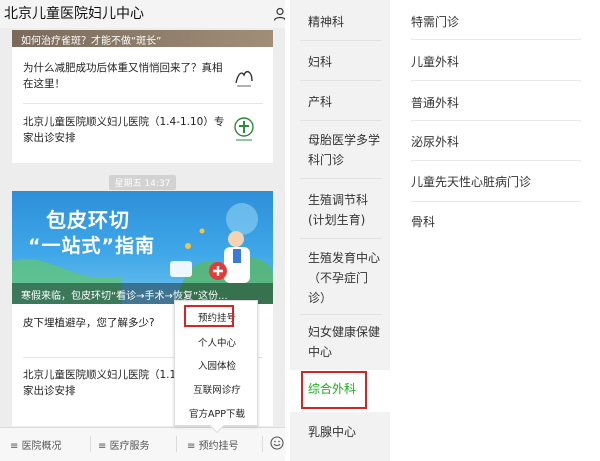  Describe the element at coordinates (74, 14) in the screenshot. I see `page-title: 北京儿童医院妇儿中心` at that location.